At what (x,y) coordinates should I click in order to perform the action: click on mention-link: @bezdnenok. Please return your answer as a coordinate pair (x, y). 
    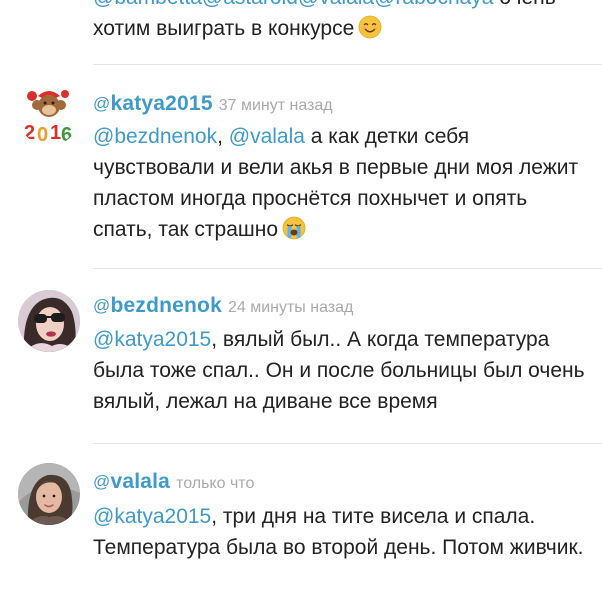
    Looking at the image, I should click on (155, 136).